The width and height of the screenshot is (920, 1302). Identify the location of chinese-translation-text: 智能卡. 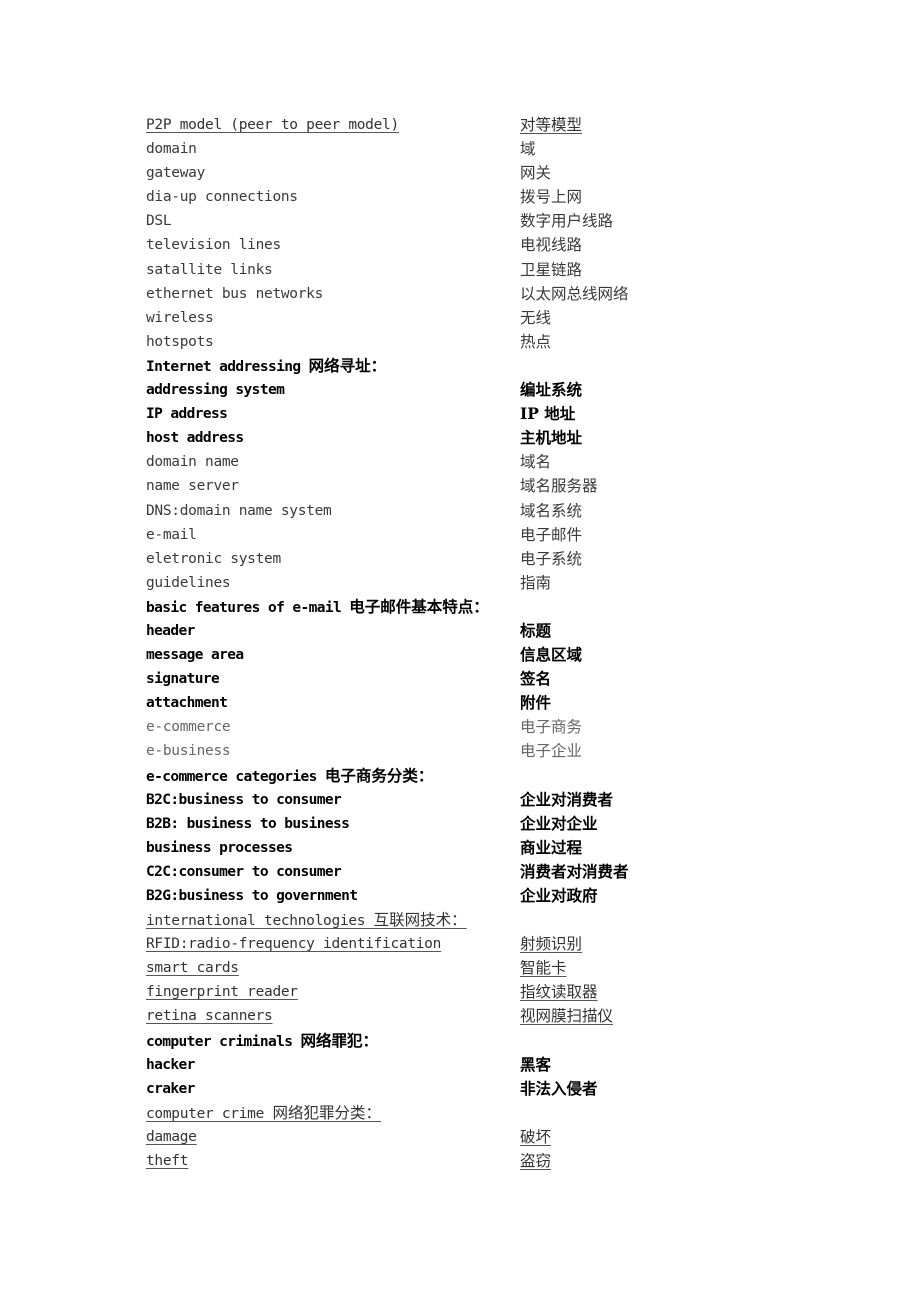
(543, 968).